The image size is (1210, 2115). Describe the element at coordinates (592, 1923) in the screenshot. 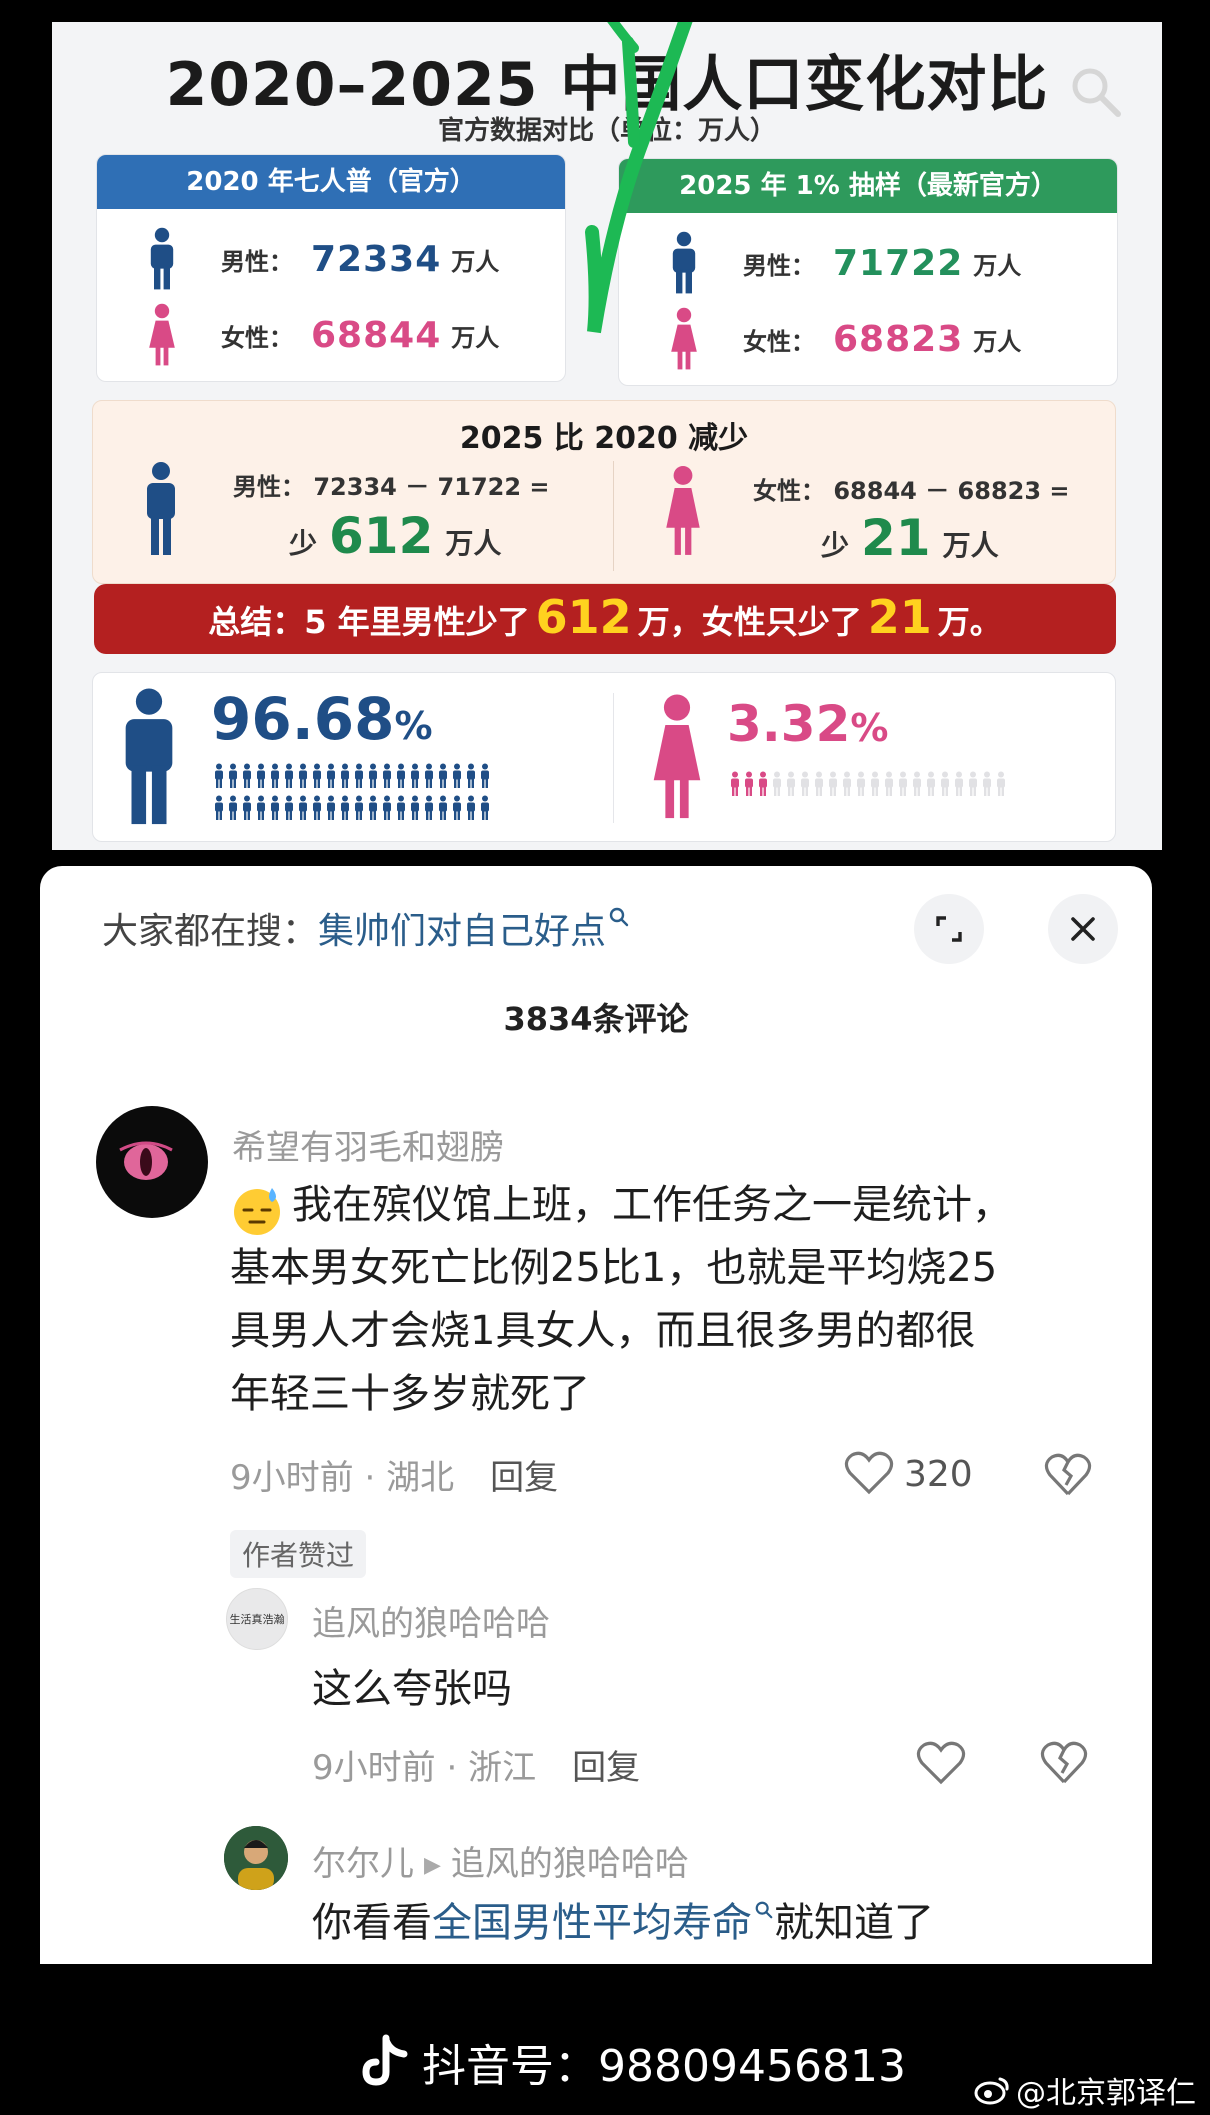

I see `search-link: 全国男性平均寿命` at that location.